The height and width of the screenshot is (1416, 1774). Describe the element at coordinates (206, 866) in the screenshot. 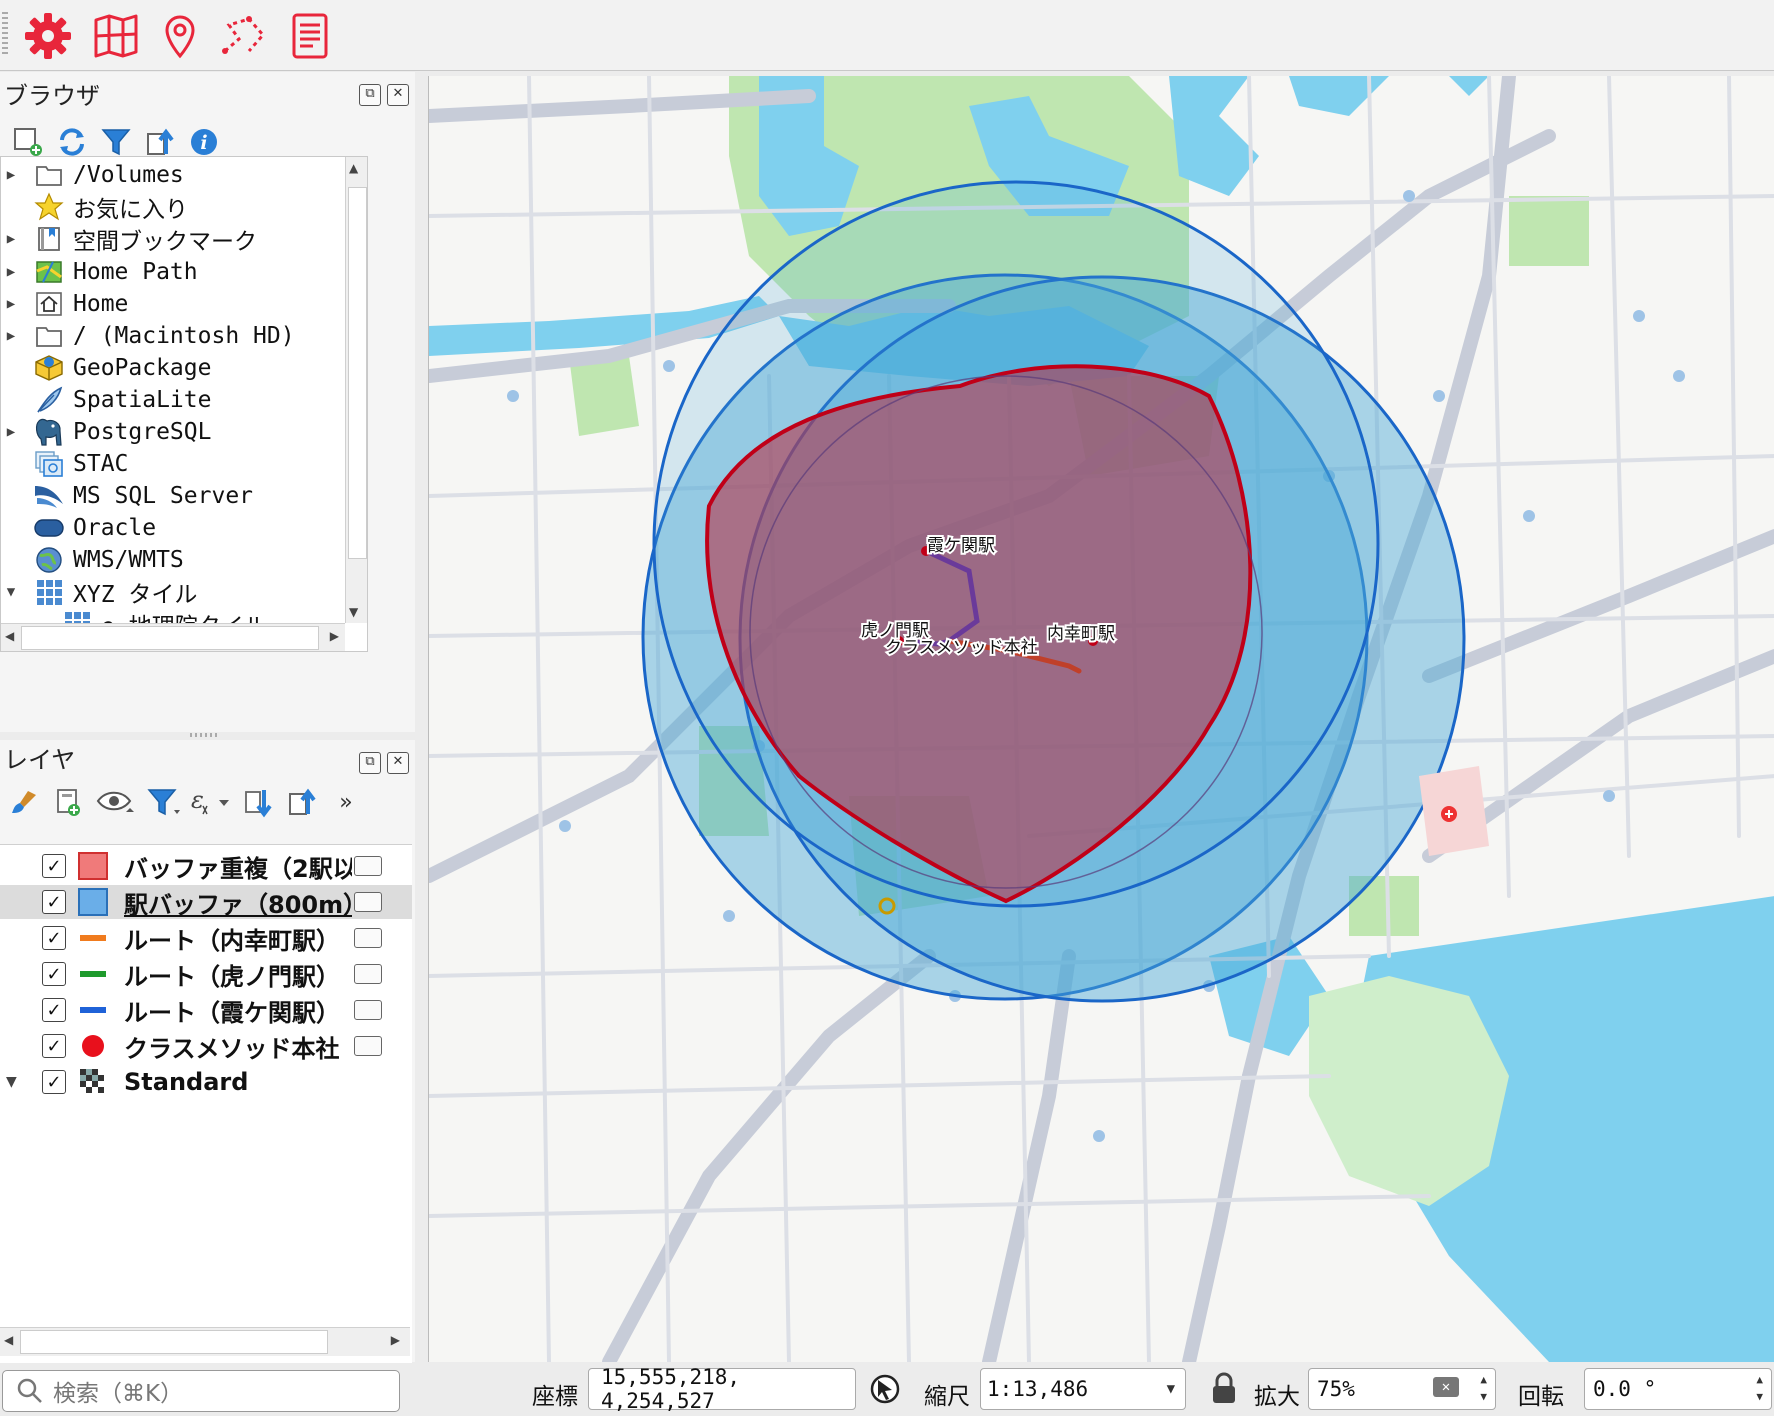

I see `layer-row-overlap: ✓ バッファ重複（2駅以上` at that location.